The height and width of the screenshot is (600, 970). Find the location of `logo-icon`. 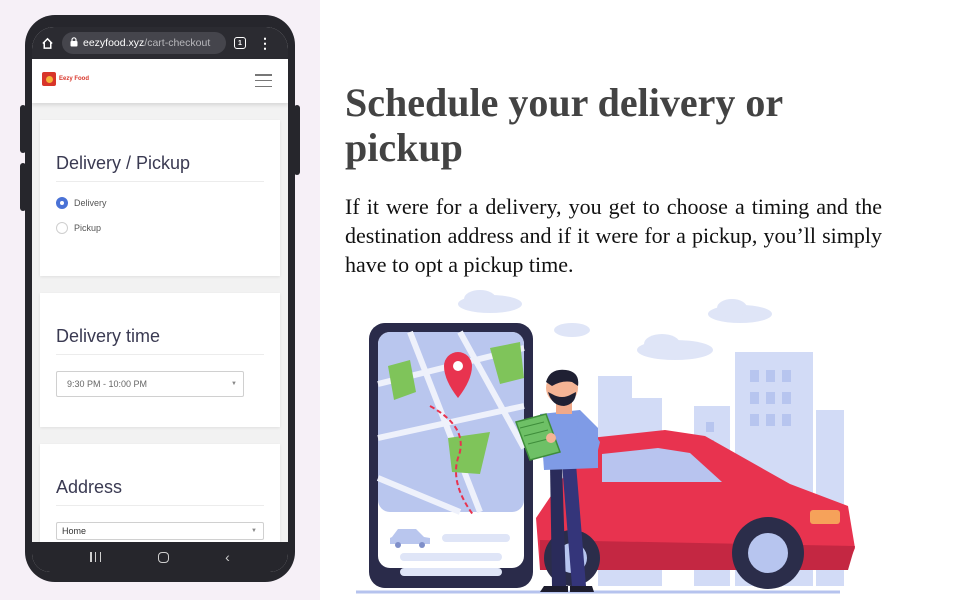

logo-icon is located at coordinates (49, 79).